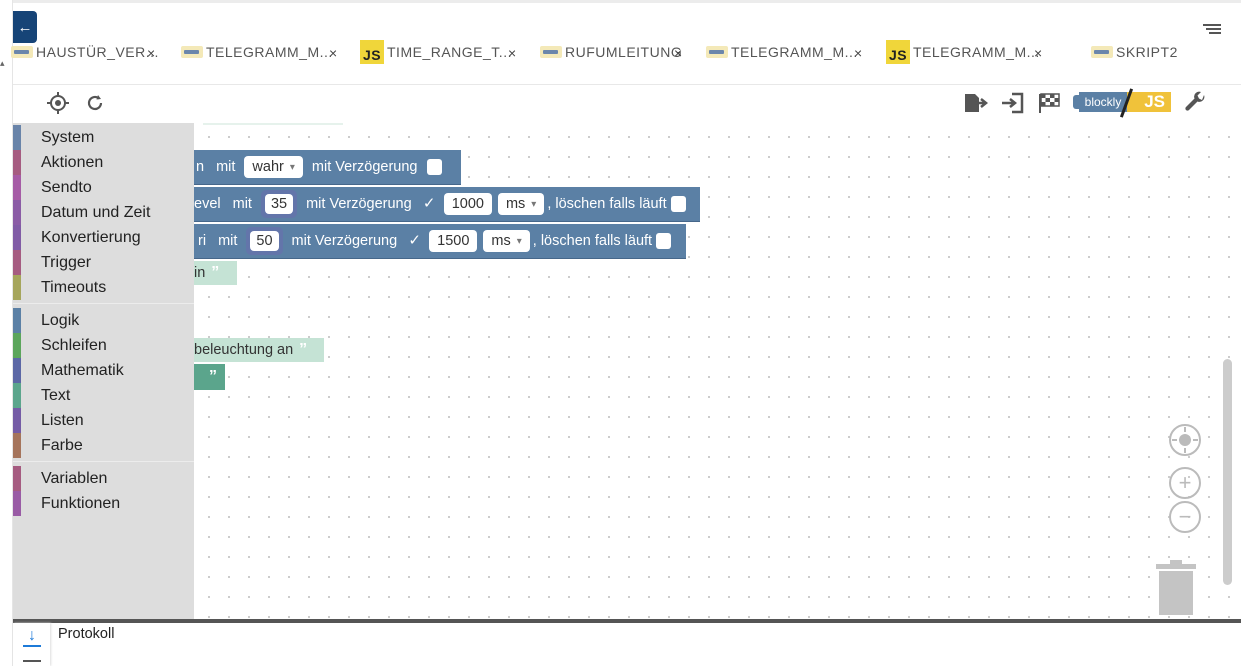  Describe the element at coordinates (103, 345) in the screenshot. I see `category-schleifen: Schleifen` at that location.